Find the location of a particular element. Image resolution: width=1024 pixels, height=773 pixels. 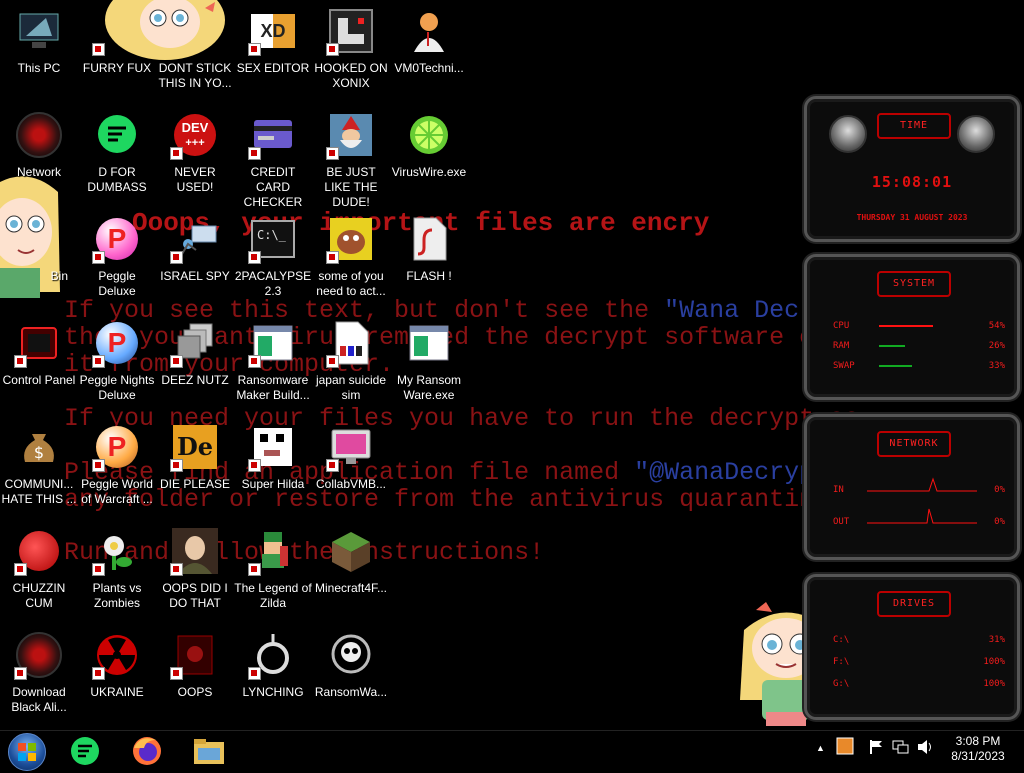

icon-label: BE JUST LIKE THE DUDE! is located at coordinates (351, 187).